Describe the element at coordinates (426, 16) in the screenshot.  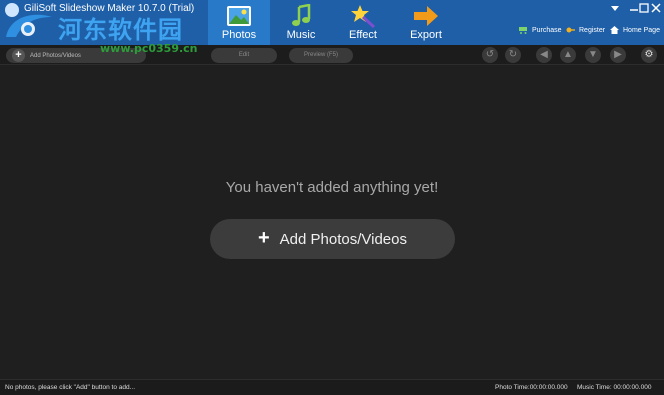
I see `arrow-right-icon` at that location.